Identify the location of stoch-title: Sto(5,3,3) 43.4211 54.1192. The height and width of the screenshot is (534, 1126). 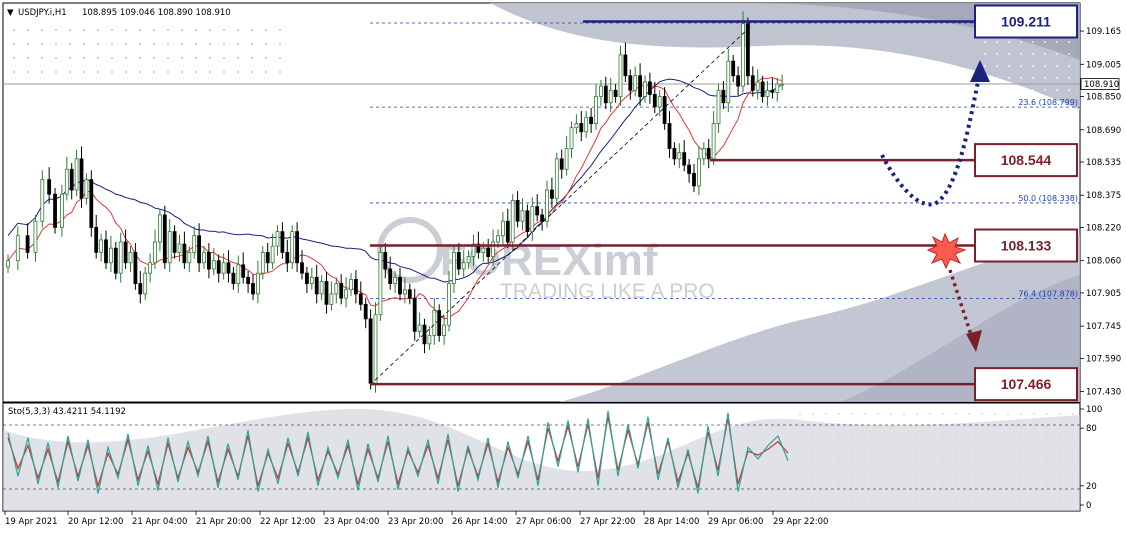
(67, 412).